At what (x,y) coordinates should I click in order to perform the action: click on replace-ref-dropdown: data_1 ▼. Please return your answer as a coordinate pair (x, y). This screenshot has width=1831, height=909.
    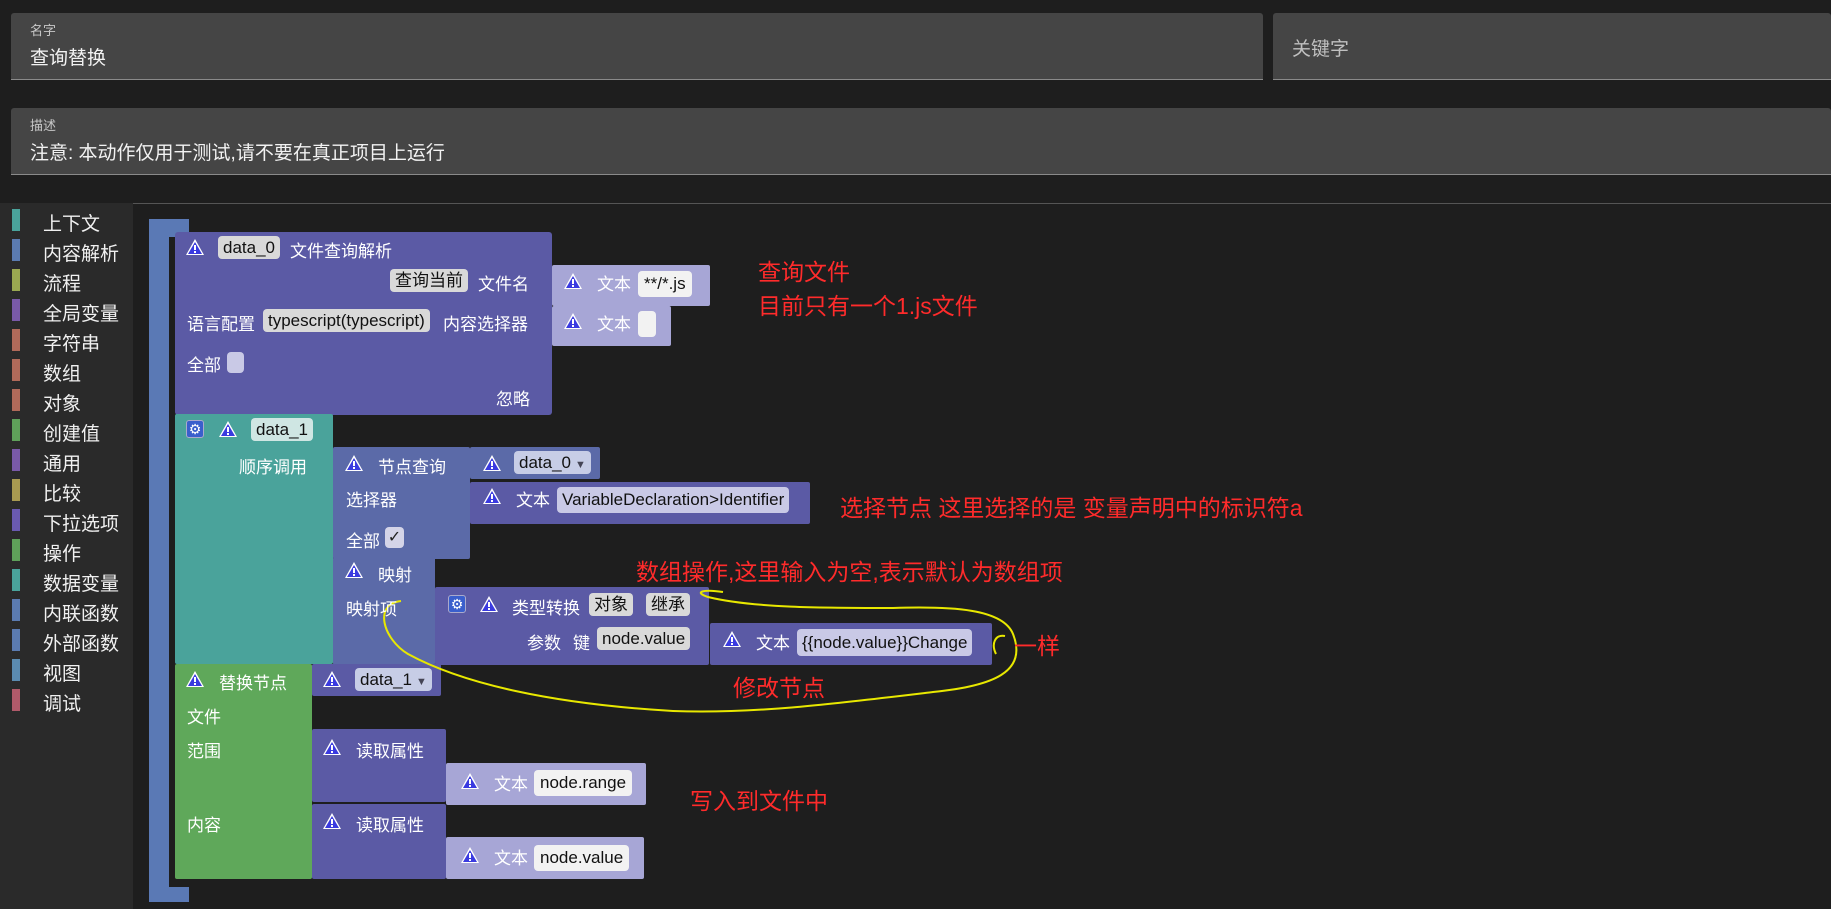
    Looking at the image, I should click on (393, 679).